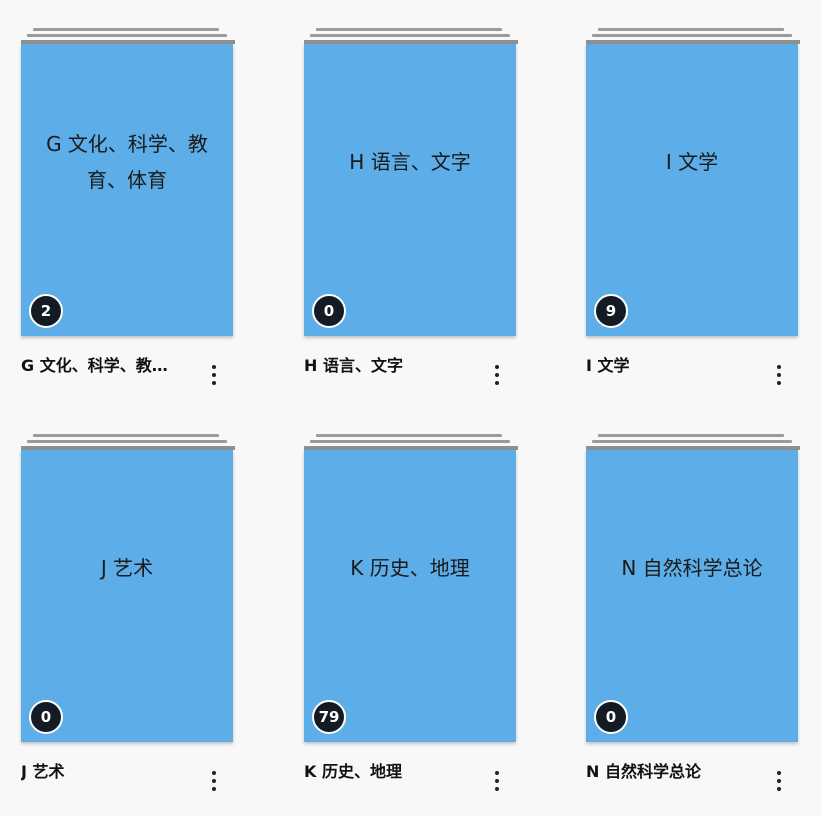  I want to click on category-cover: G 文化、科学、教育、体育 2, so click(127, 190).